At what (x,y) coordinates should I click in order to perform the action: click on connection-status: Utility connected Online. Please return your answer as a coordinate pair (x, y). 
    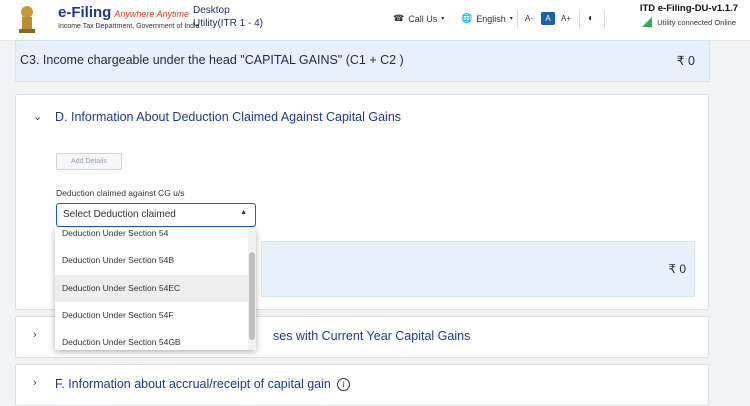
    Looking at the image, I should click on (689, 22).